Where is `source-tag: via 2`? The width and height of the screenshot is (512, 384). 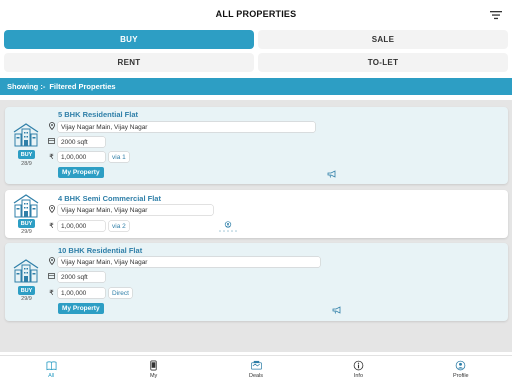 source-tag: via 2 is located at coordinates (119, 226).